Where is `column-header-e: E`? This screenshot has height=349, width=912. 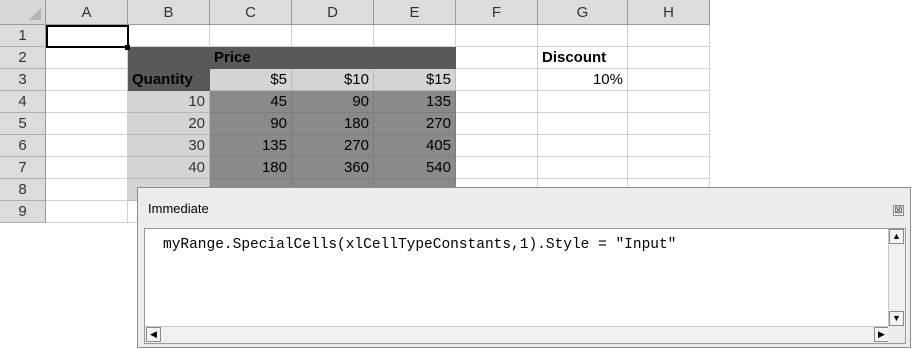 column-header-e: E is located at coordinates (415, 12).